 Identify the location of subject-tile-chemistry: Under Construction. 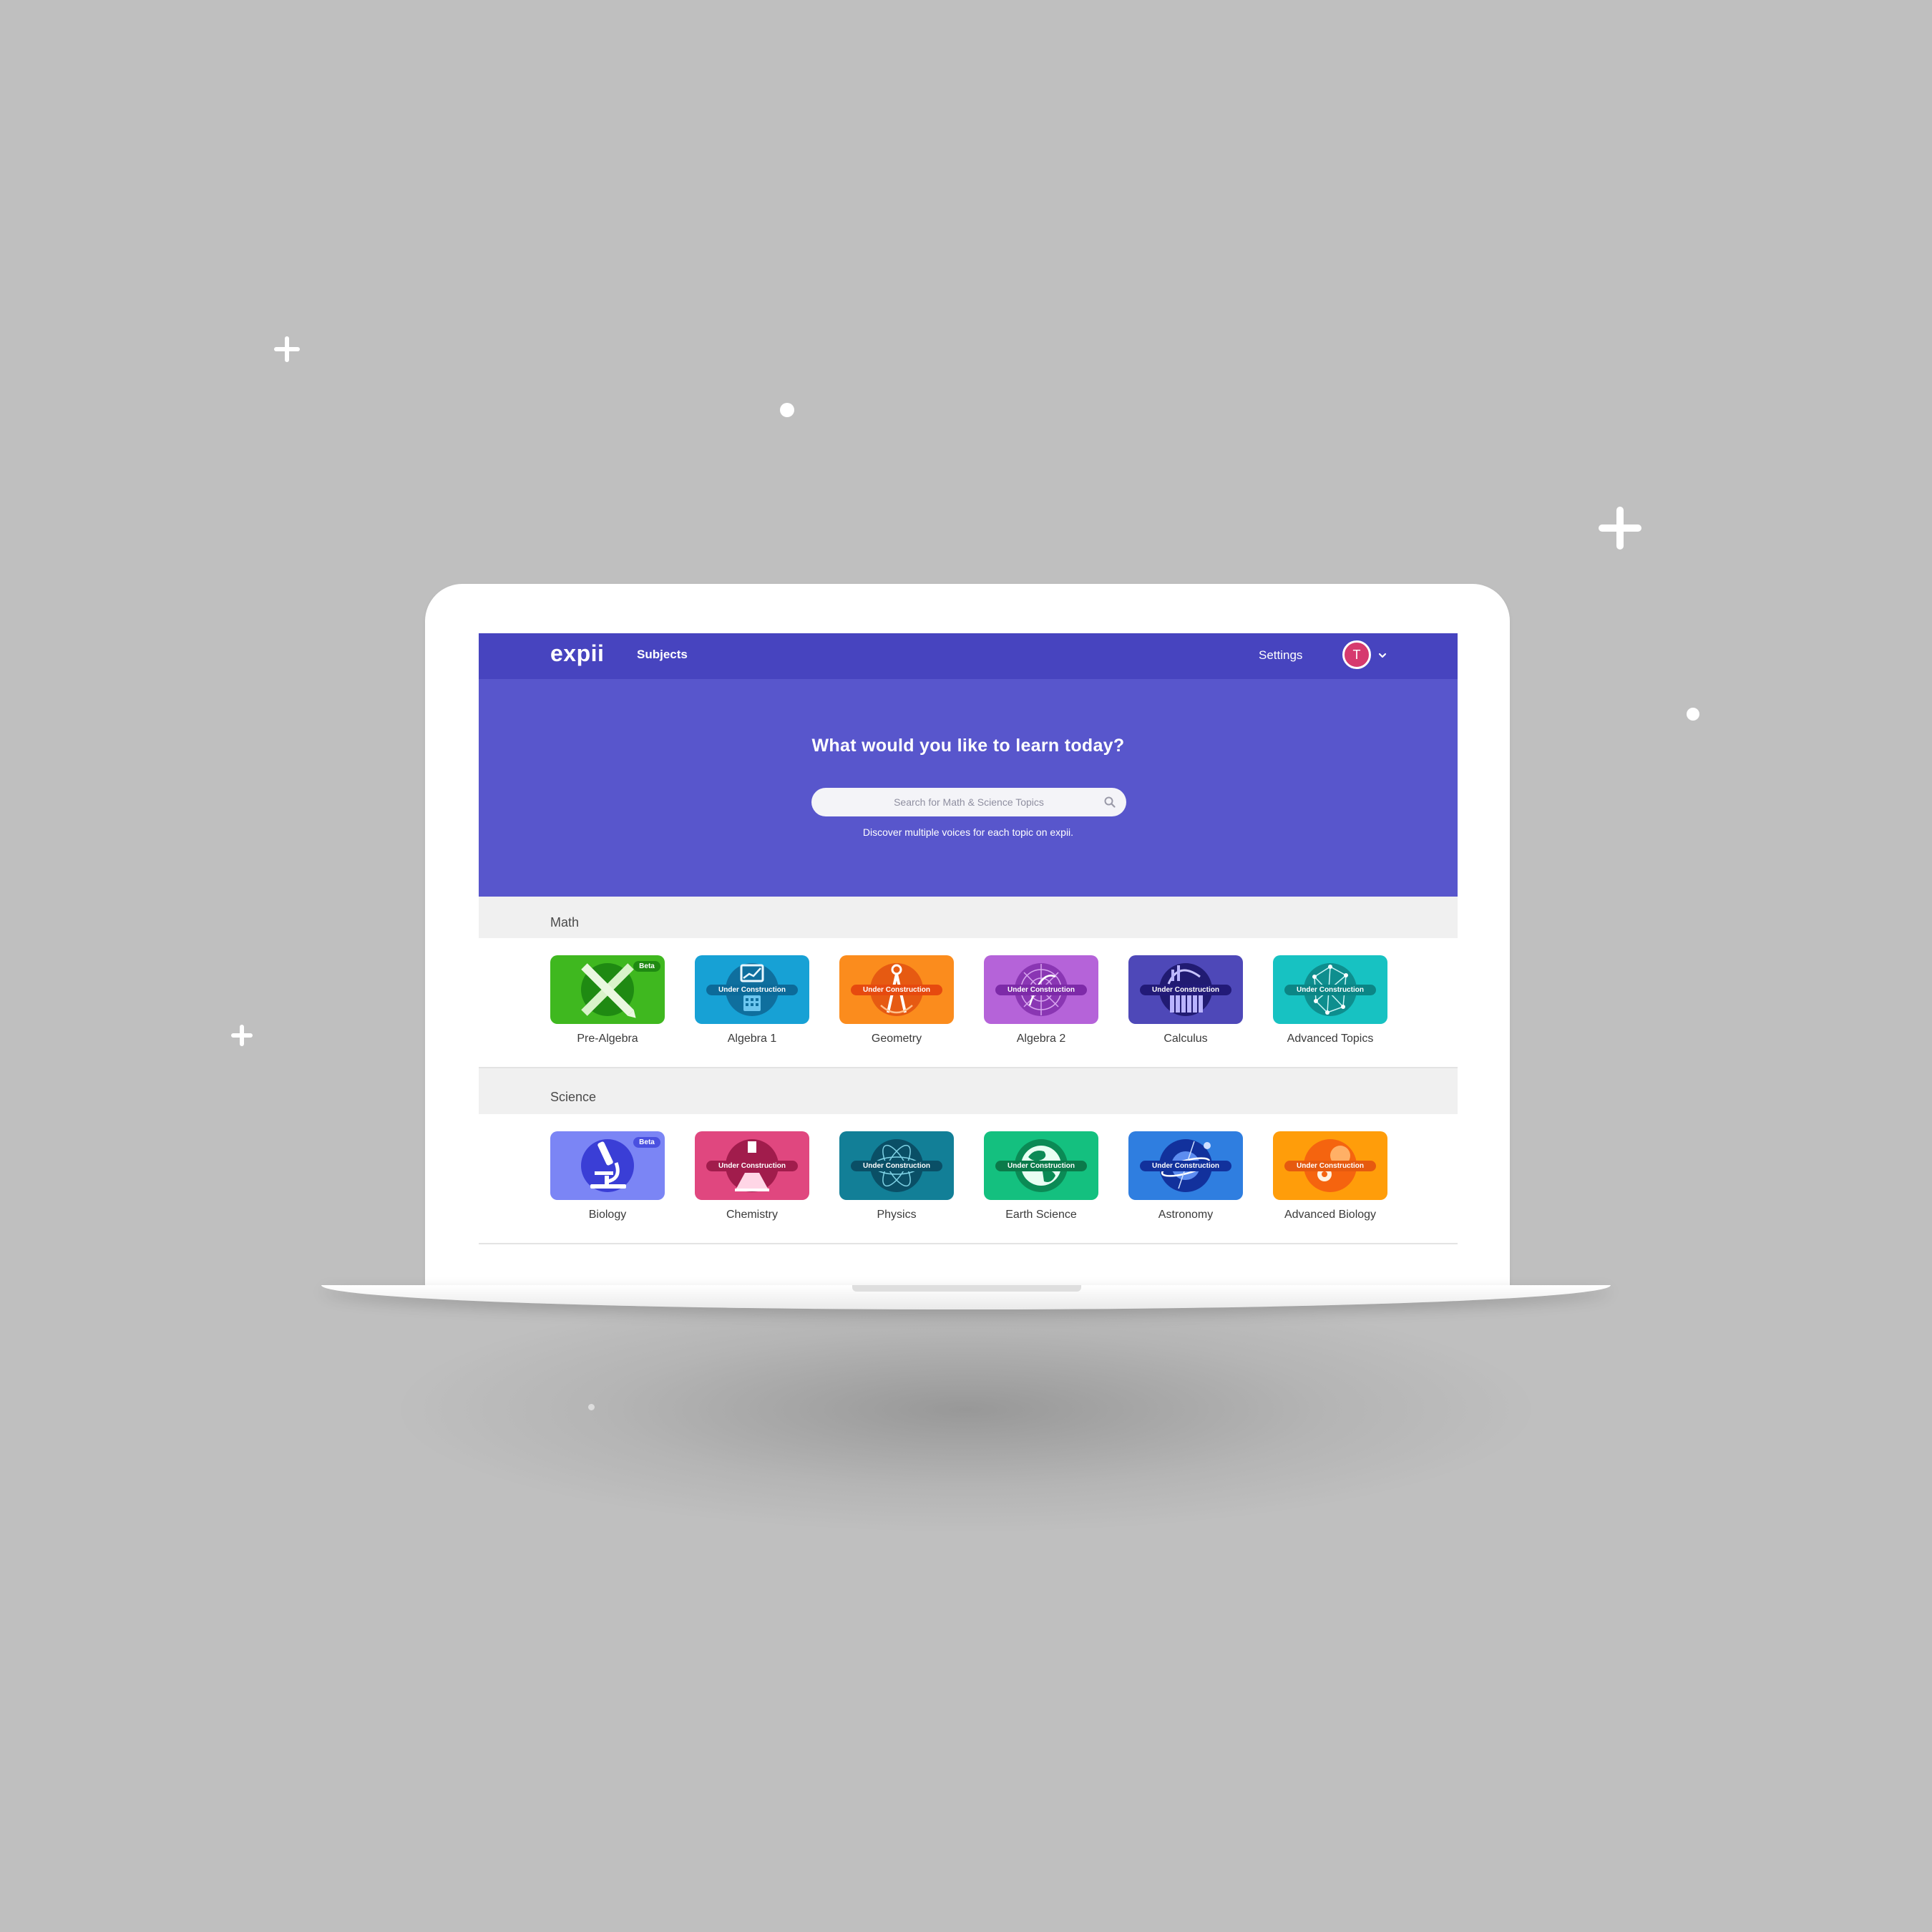
(752, 1165).